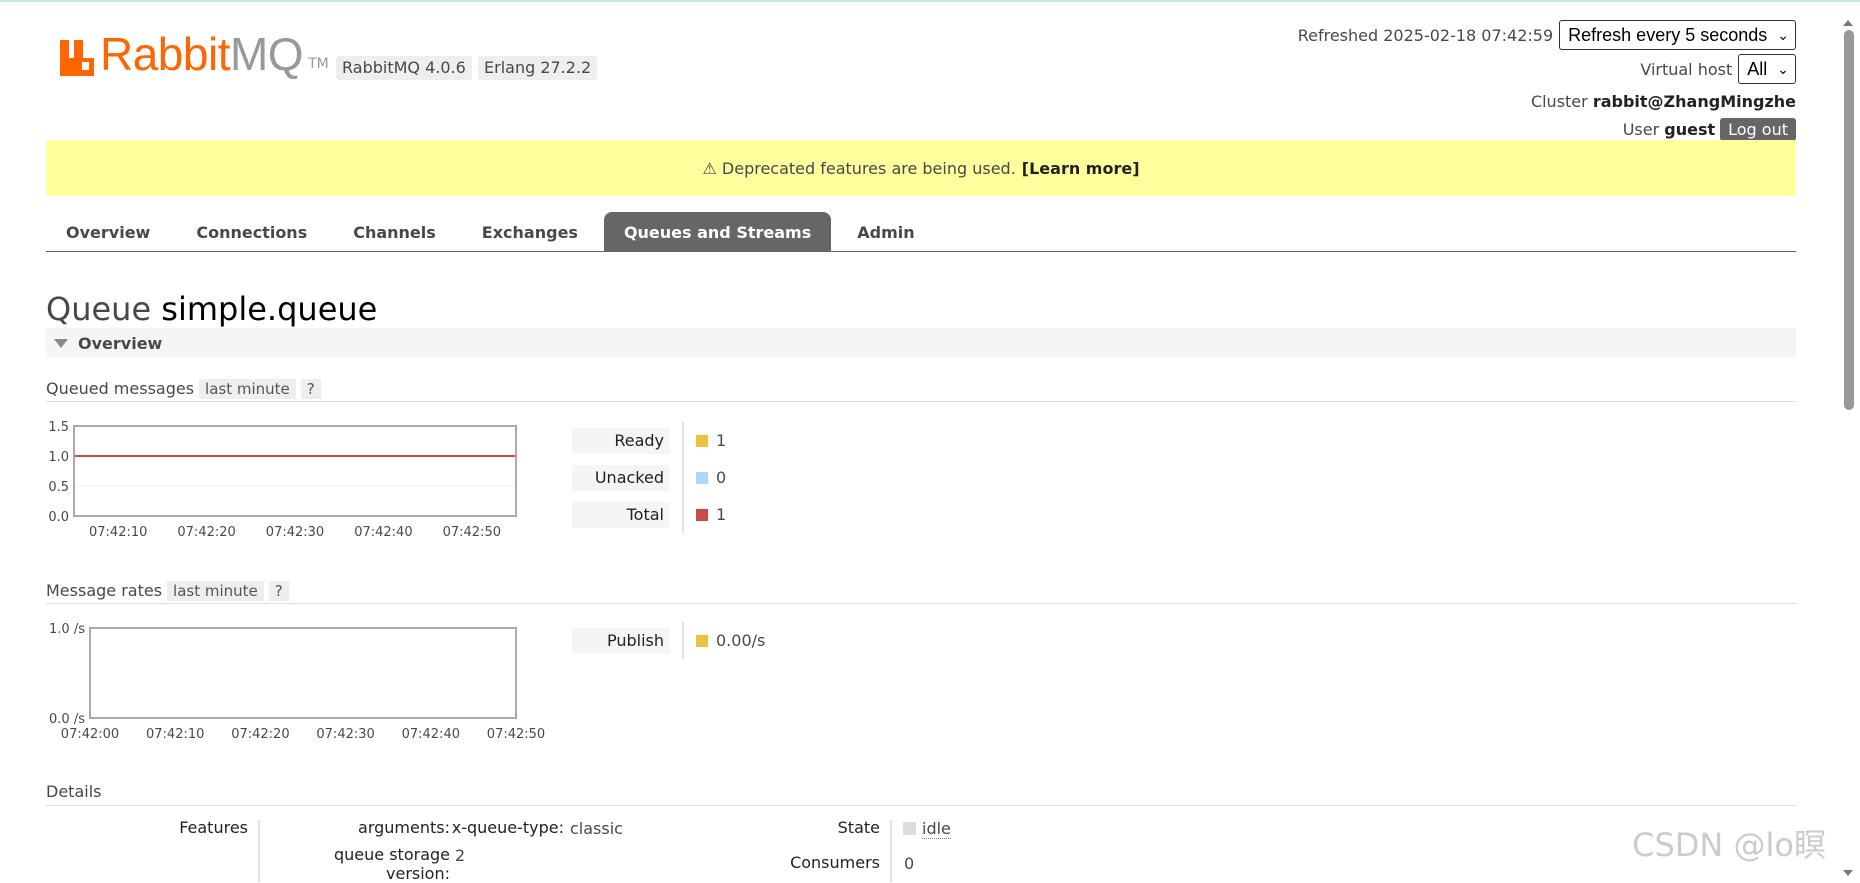 Image resolution: width=1860 pixels, height=883 pixels. I want to click on vertical-scrollbar, so click(1848, 450).